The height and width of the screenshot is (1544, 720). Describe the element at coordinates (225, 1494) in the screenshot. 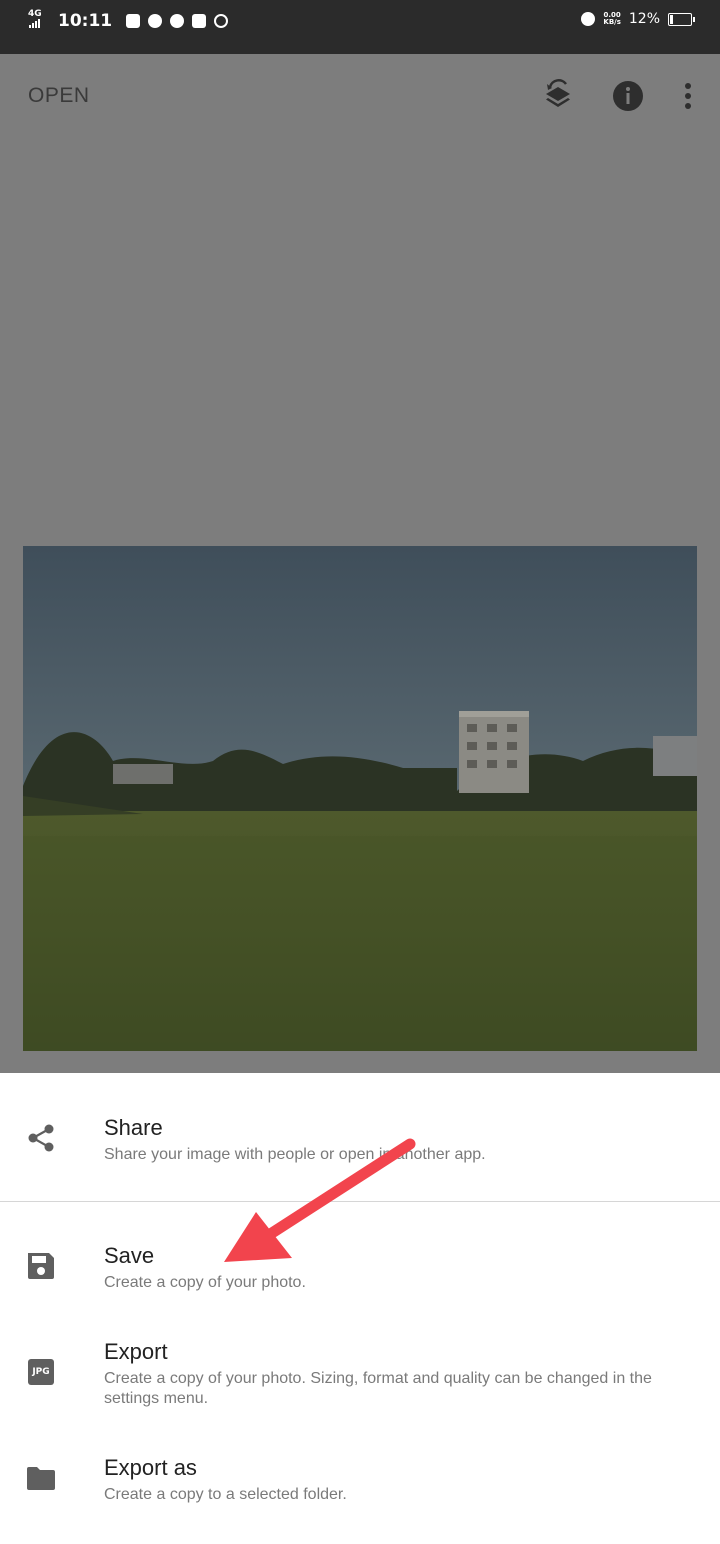

I see `export-as-description: Create a copy to a selected folder.` at that location.